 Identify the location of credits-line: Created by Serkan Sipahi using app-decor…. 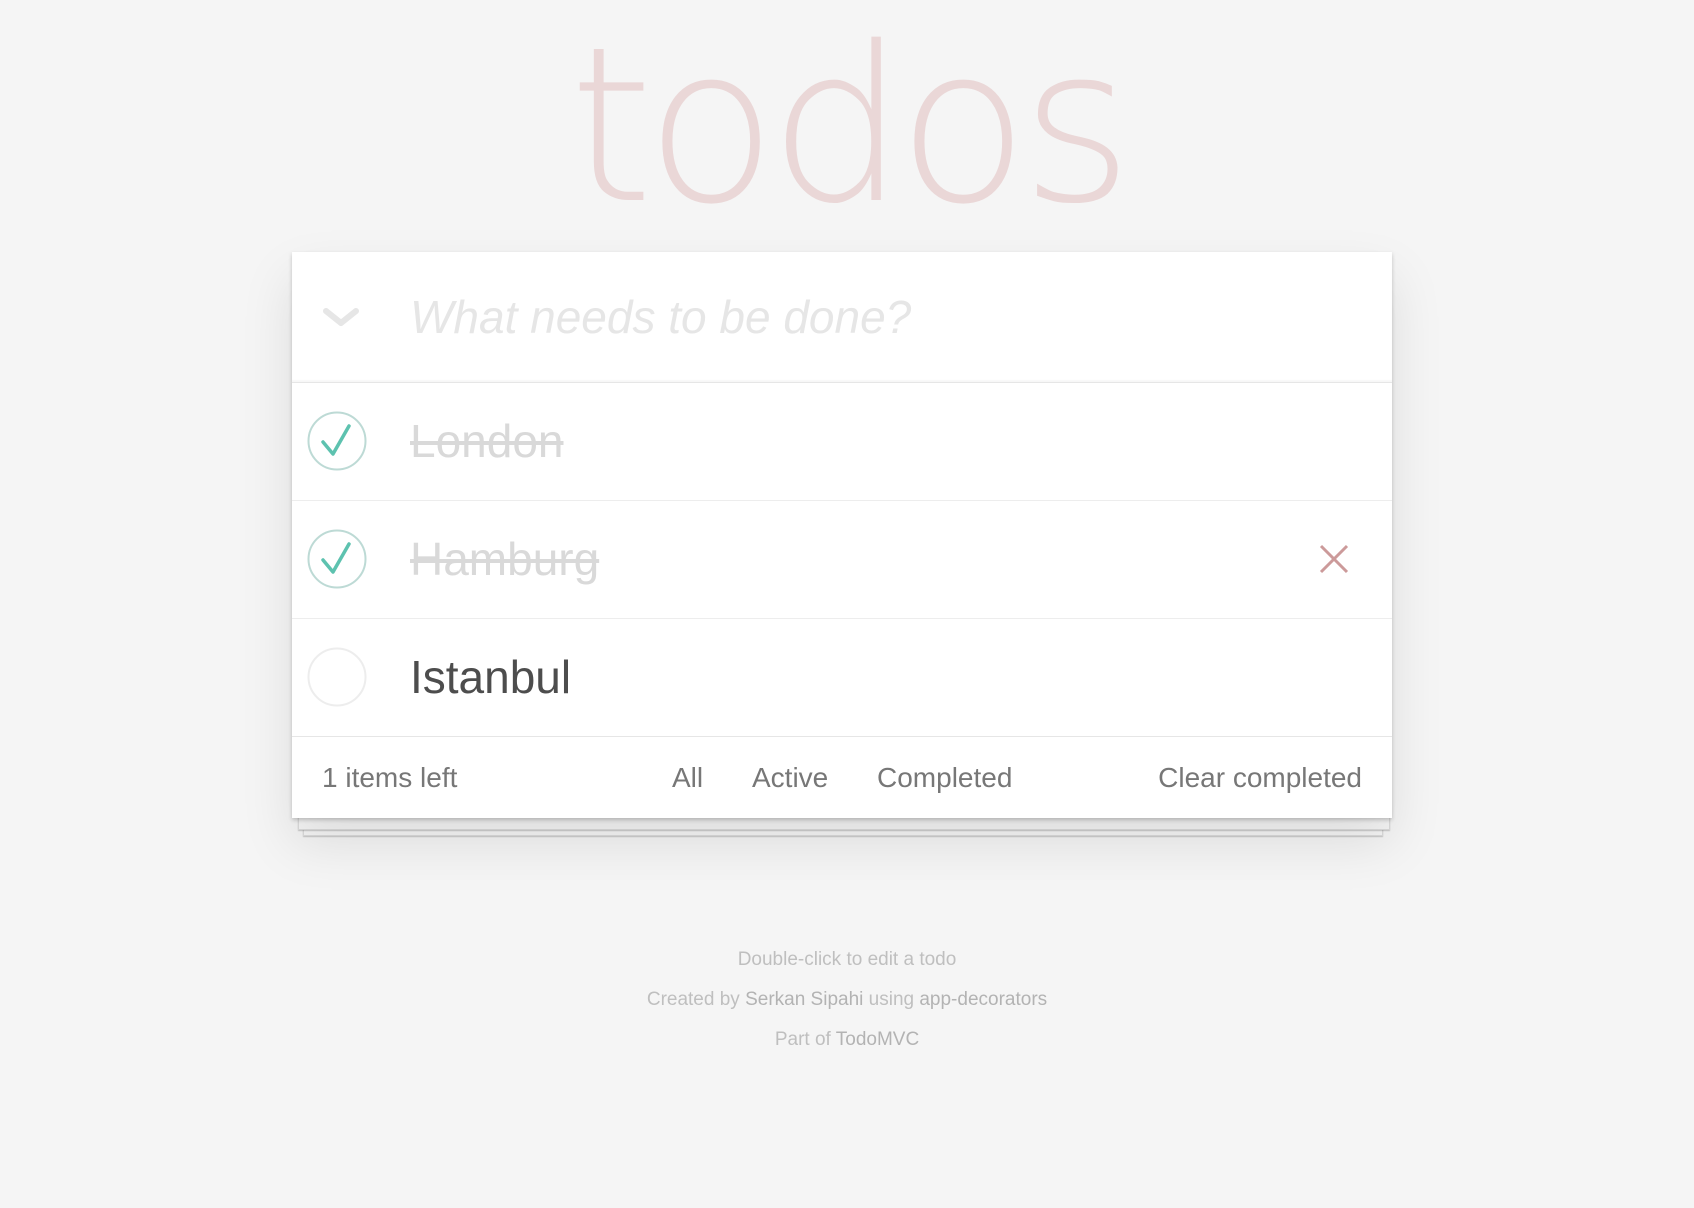
(847, 1000).